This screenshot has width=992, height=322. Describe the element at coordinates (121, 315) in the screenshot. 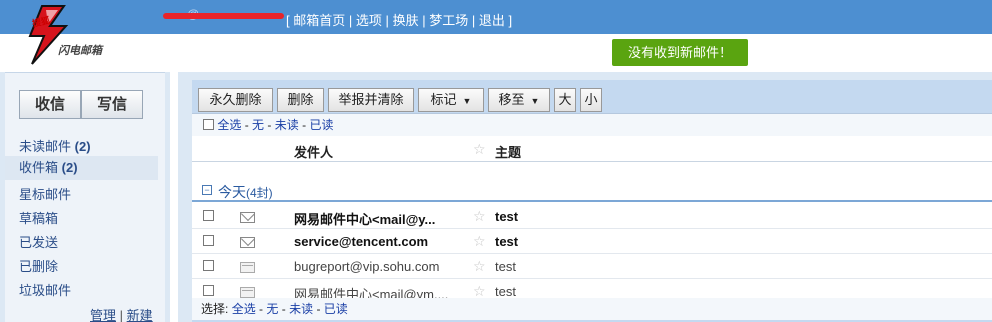

I see `folder-actions: 管理 | 新建` at that location.